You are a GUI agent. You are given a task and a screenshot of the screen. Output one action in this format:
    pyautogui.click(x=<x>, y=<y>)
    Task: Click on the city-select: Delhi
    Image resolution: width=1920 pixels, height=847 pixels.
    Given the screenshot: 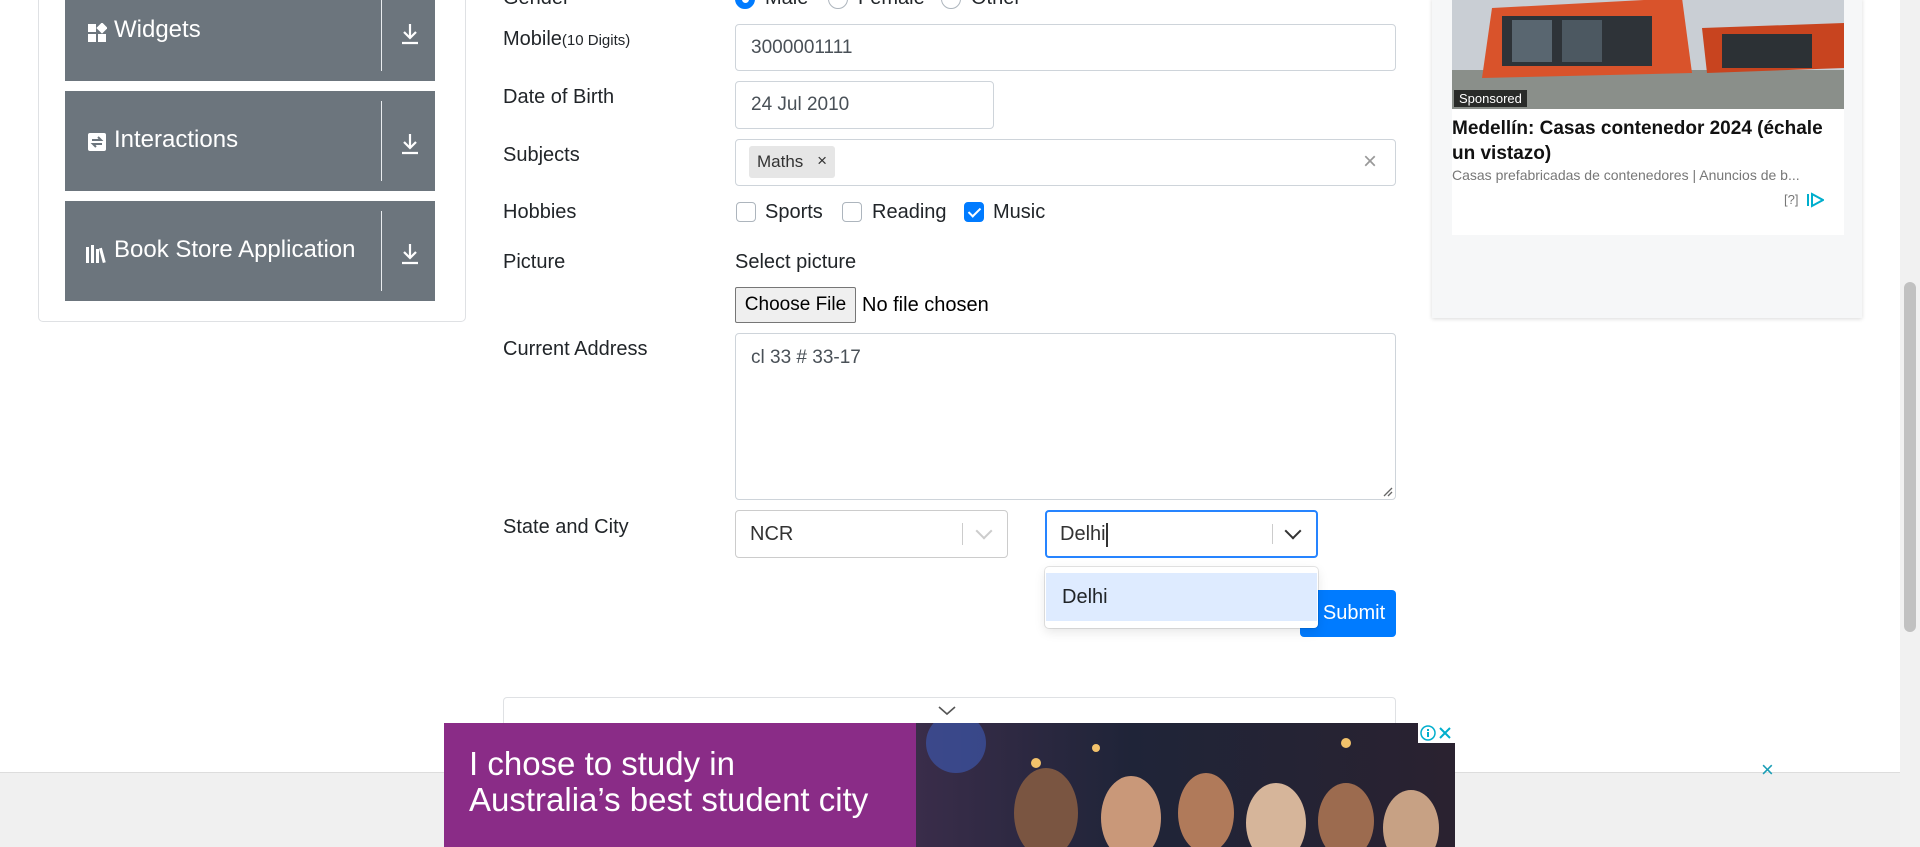 What is the action you would take?
    pyautogui.click(x=1181, y=534)
    